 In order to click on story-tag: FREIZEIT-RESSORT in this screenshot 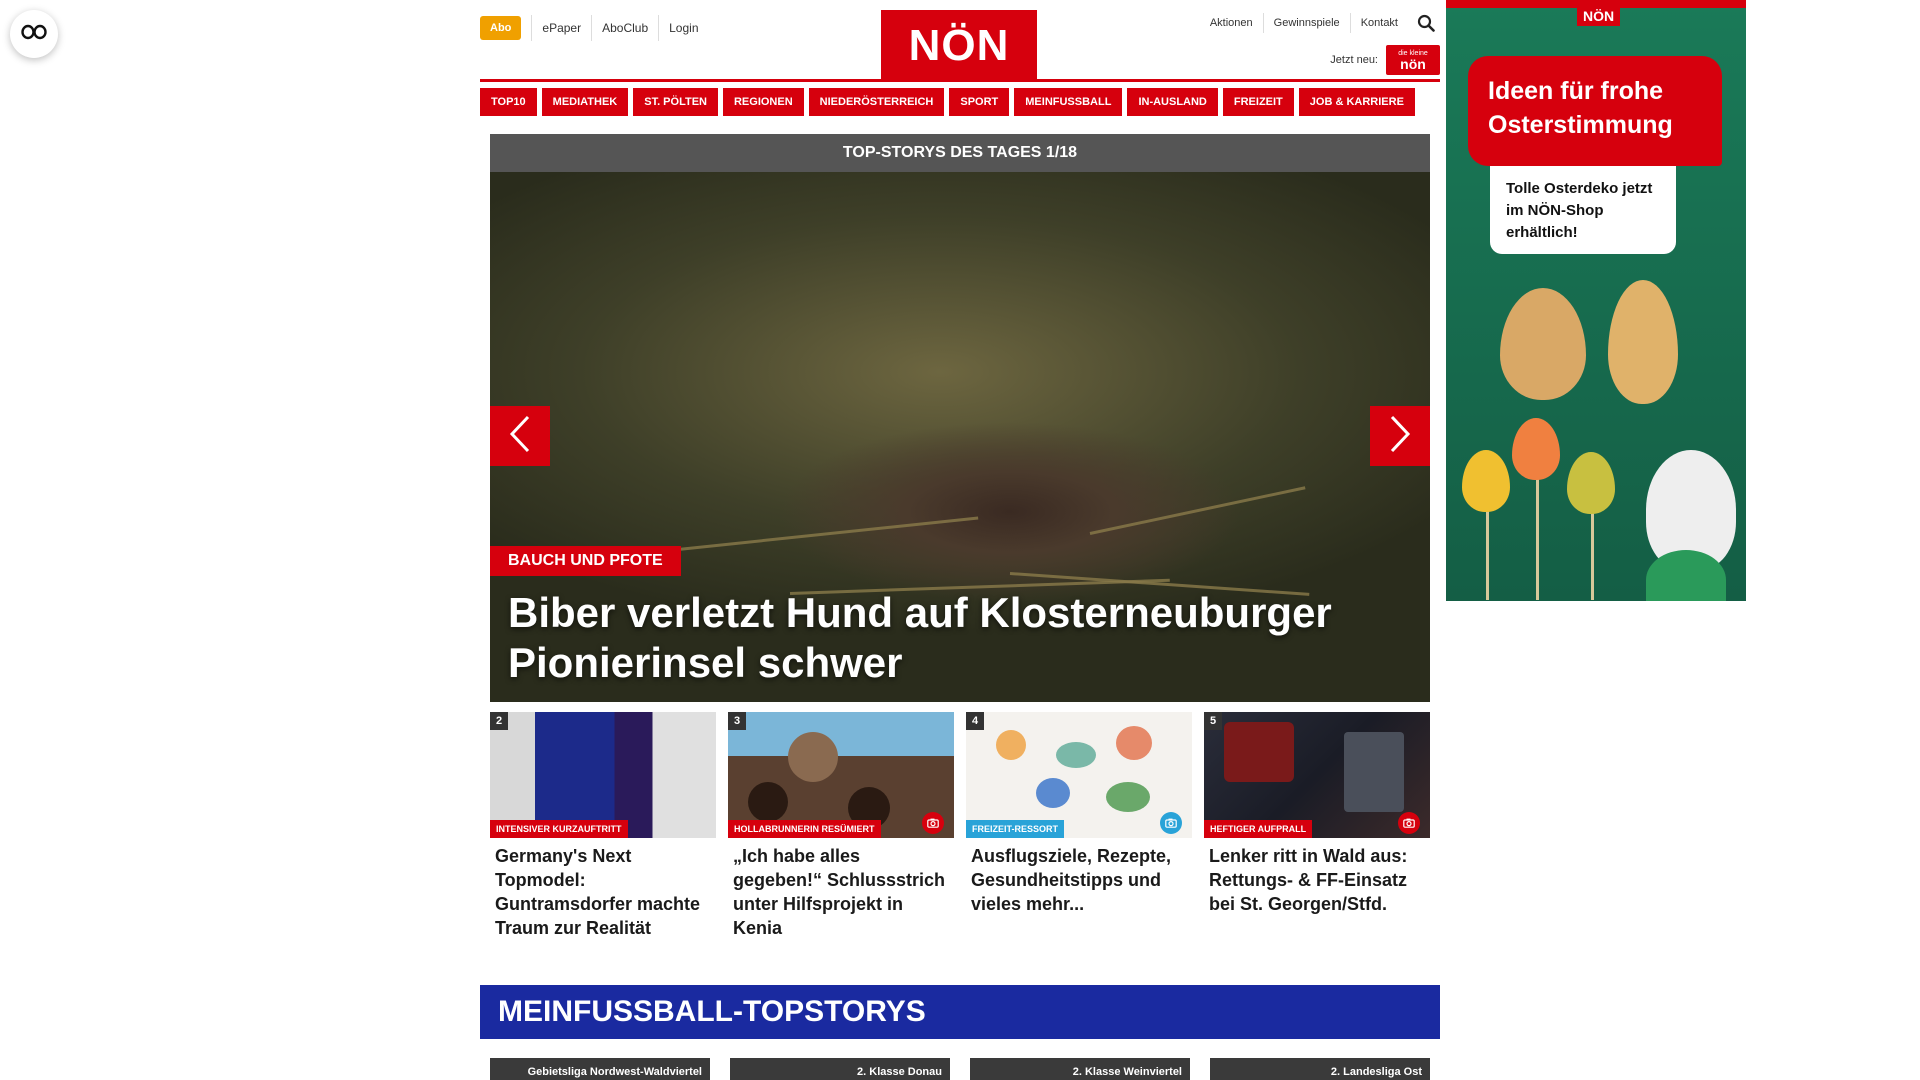, I will do `click(1015, 829)`.